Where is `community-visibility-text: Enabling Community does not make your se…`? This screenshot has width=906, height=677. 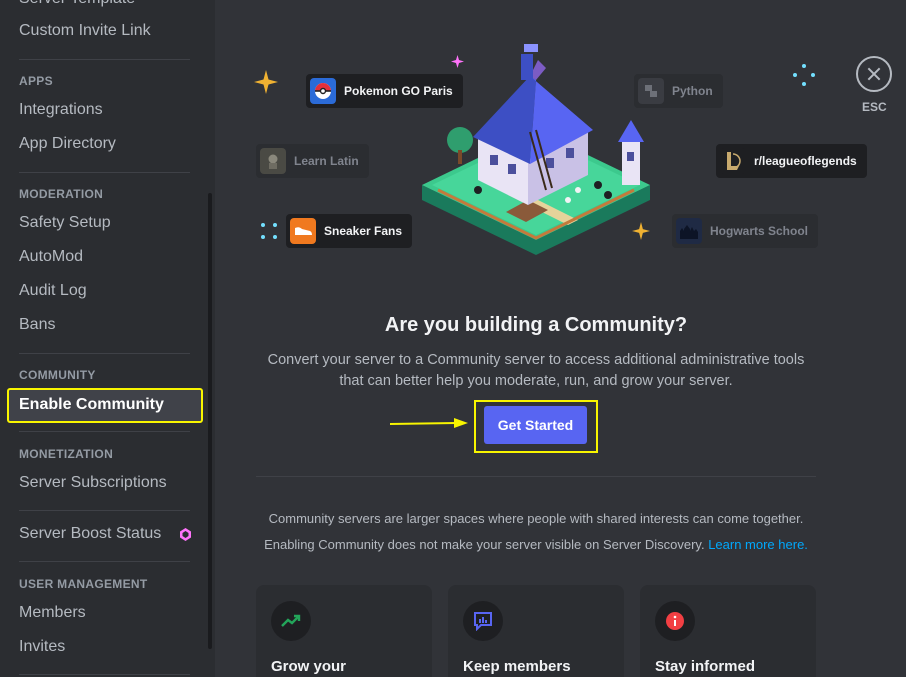 community-visibility-text: Enabling Community does not make your se… is located at coordinates (536, 544).